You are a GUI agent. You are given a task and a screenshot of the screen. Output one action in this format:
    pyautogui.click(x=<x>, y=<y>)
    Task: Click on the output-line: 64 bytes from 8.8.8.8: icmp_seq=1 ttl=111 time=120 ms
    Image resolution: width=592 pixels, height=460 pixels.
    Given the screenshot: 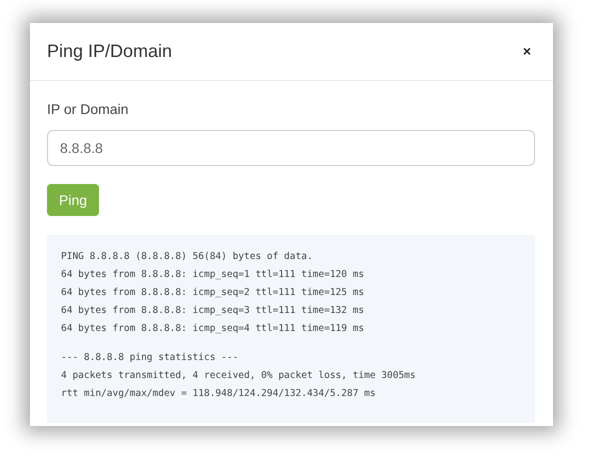 What is the action you would take?
    pyautogui.click(x=213, y=275)
    